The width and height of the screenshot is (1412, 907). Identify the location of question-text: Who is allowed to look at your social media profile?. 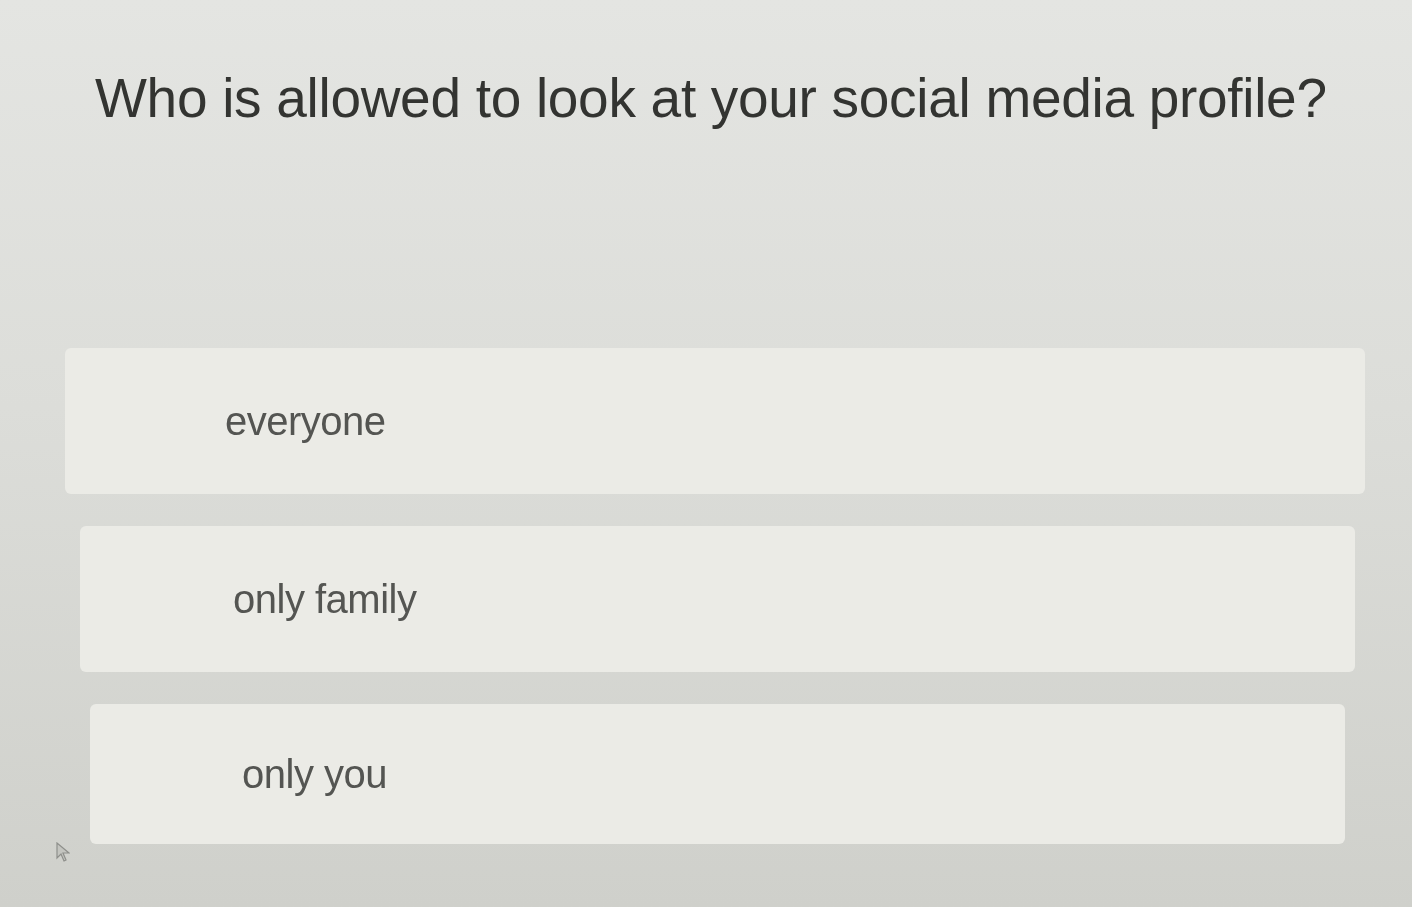
(711, 98).